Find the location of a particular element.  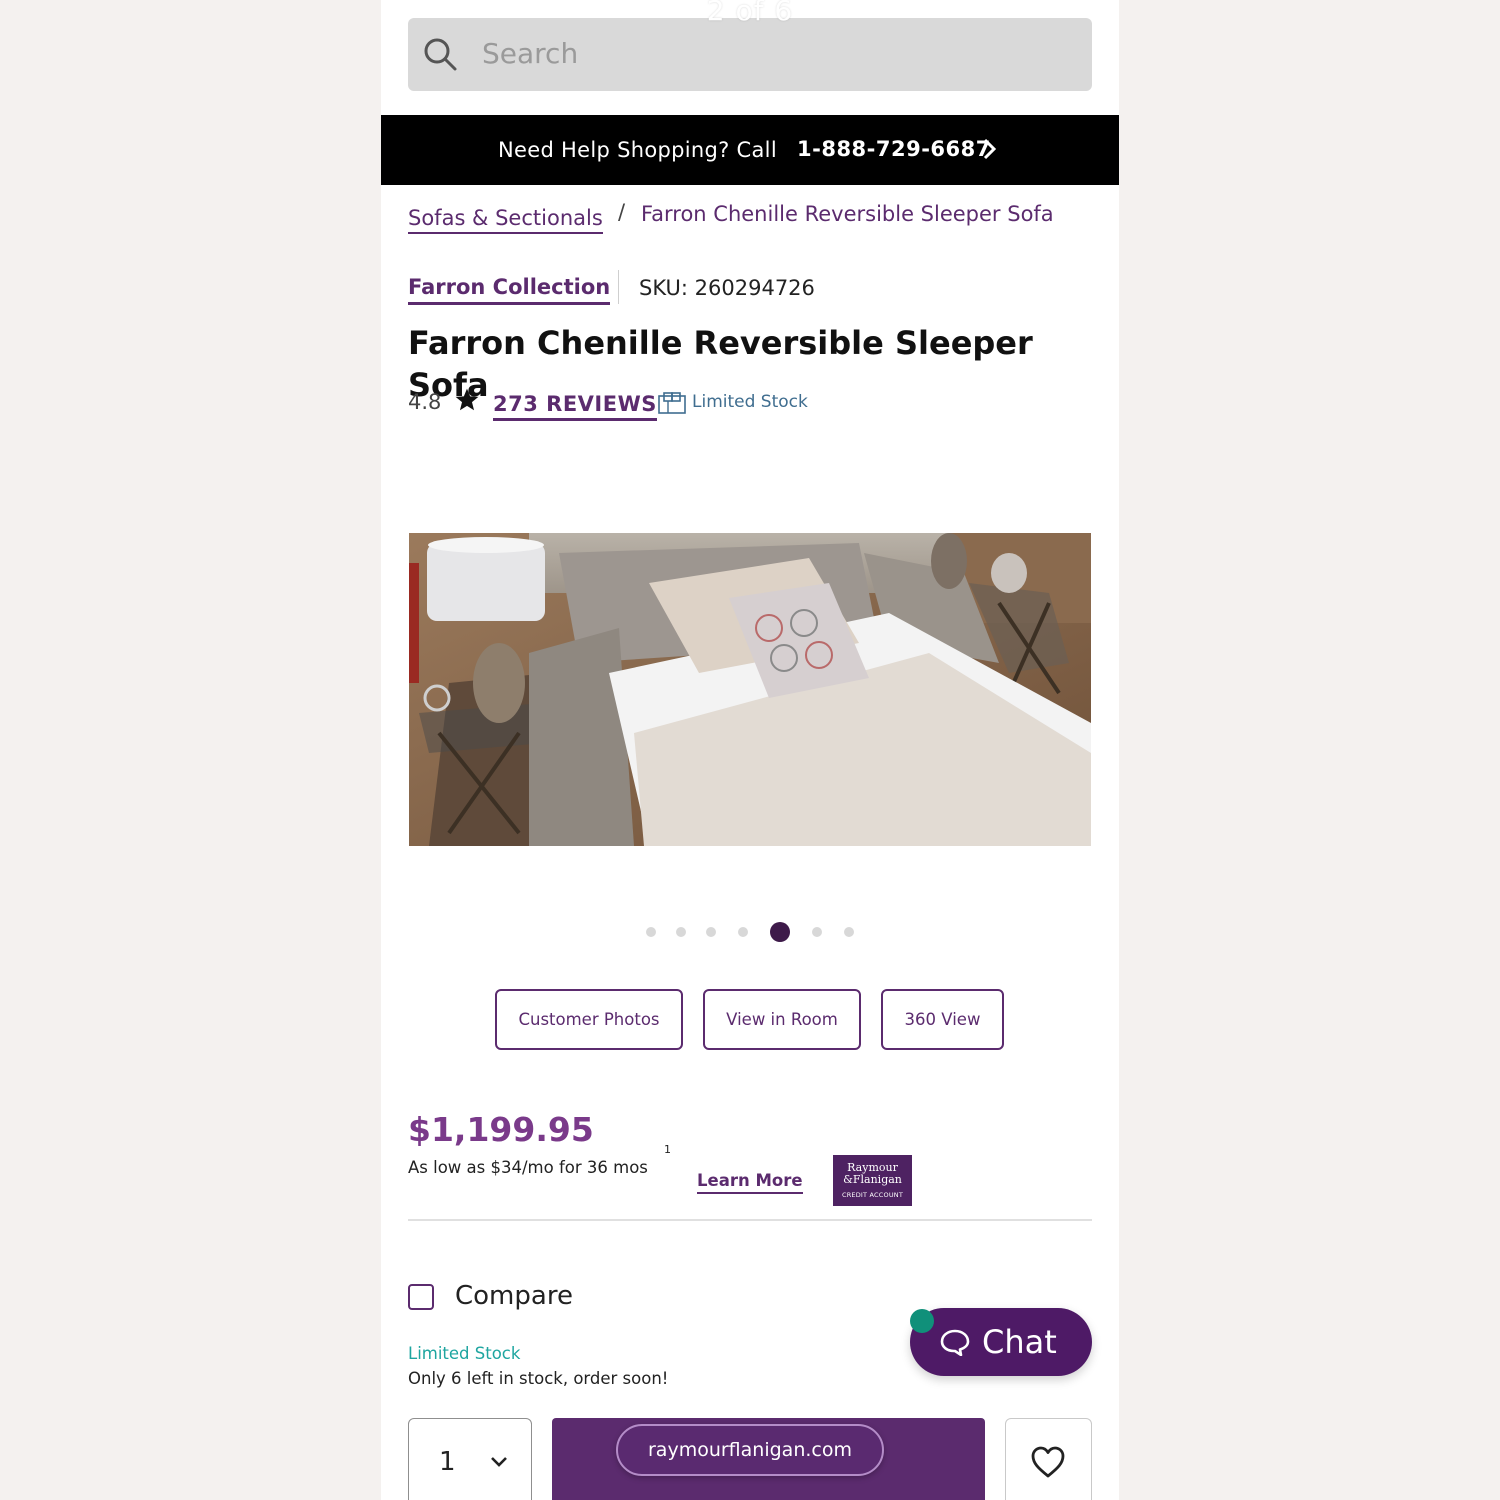

chevron-right-icon is located at coordinates (990, 149).